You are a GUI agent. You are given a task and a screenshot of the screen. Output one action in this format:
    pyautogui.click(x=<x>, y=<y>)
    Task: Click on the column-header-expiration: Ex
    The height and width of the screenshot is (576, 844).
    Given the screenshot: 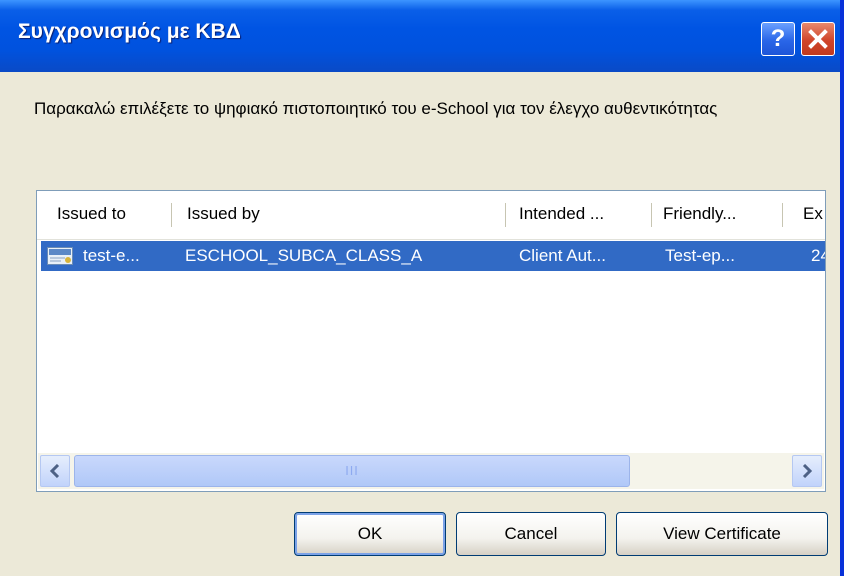 What is the action you would take?
    pyautogui.click(x=814, y=214)
    